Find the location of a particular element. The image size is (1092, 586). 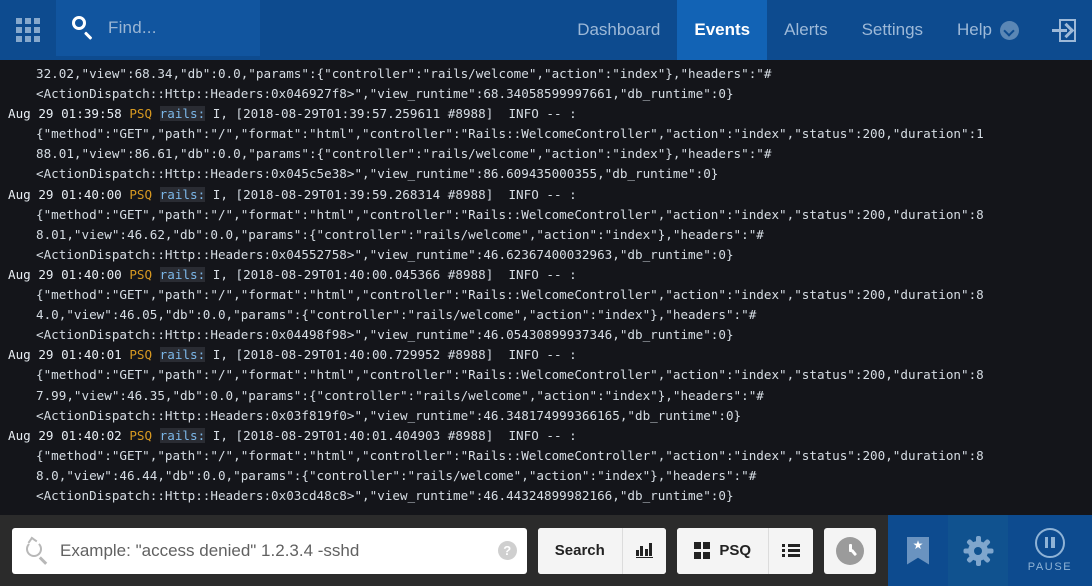

source-selector-label: PSQ is located at coordinates (735, 550).